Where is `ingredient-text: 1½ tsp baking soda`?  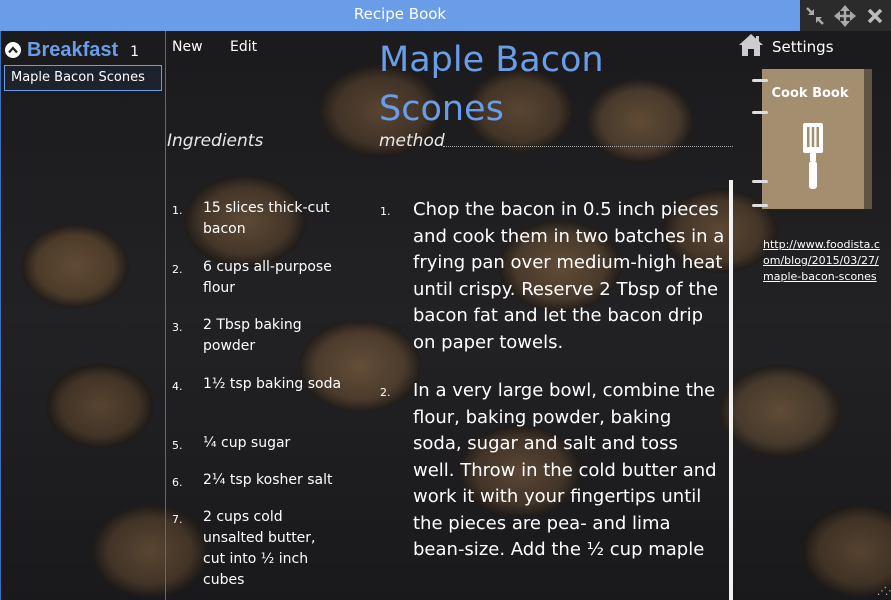 ingredient-text: 1½ tsp baking soda is located at coordinates (272, 384).